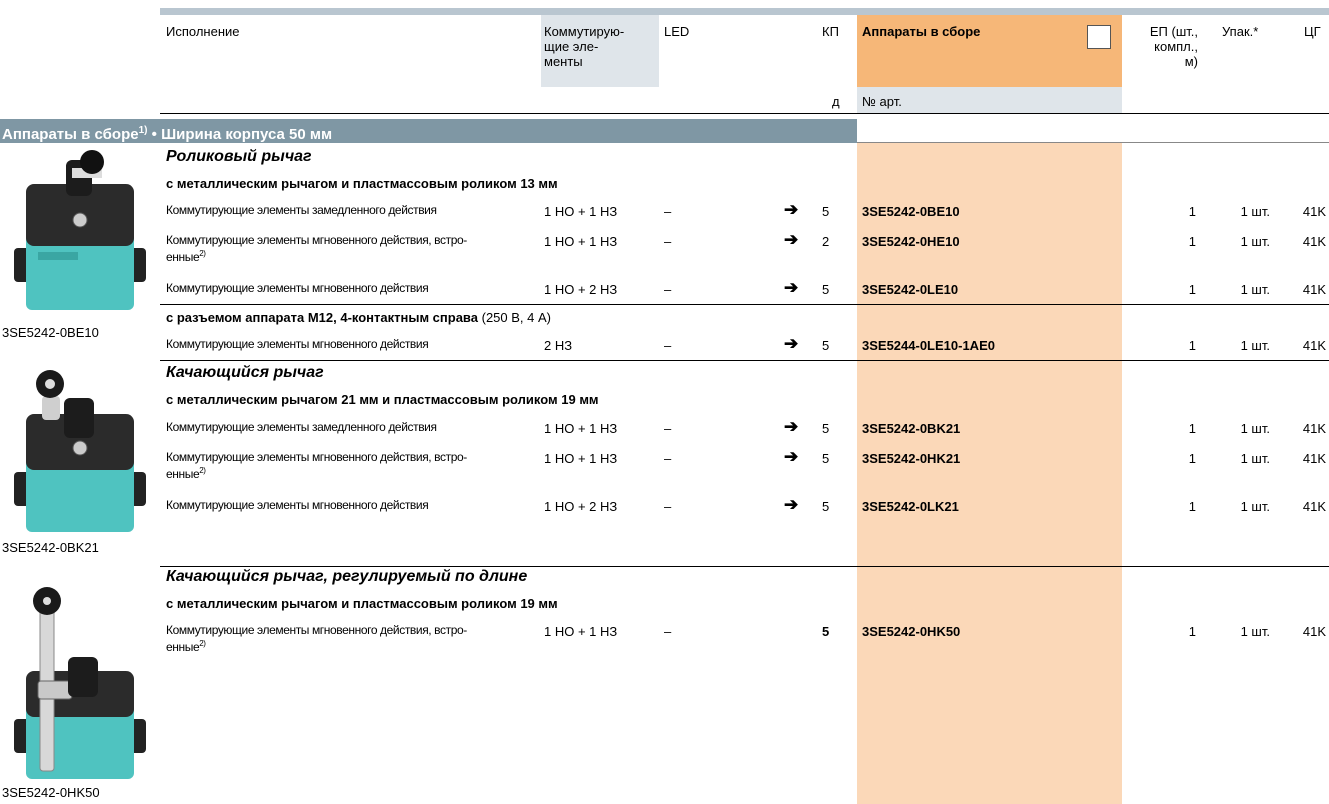 This screenshot has width=1329, height=804. What do you see at coordinates (836, 101) in the screenshot?
I see `header-kp-sub: д` at bounding box center [836, 101].